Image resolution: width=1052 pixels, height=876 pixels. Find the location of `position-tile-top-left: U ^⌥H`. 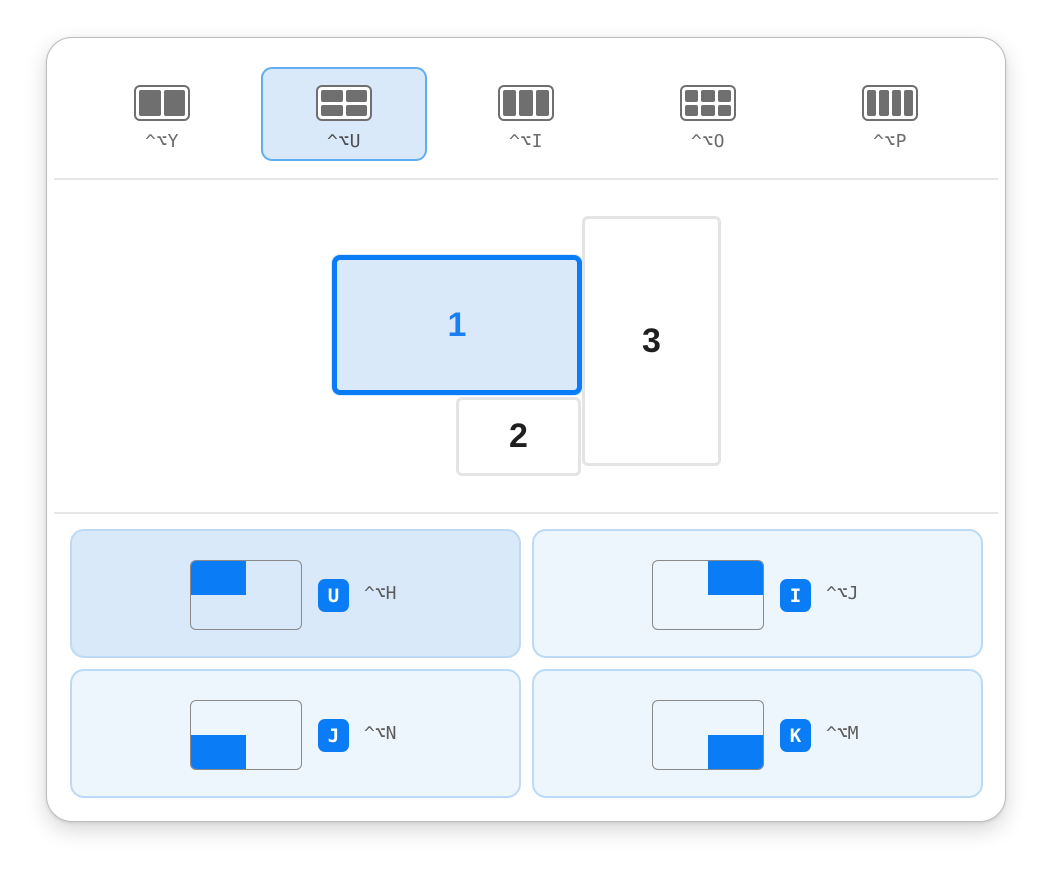

position-tile-top-left: U ^⌥H is located at coordinates (295, 593).